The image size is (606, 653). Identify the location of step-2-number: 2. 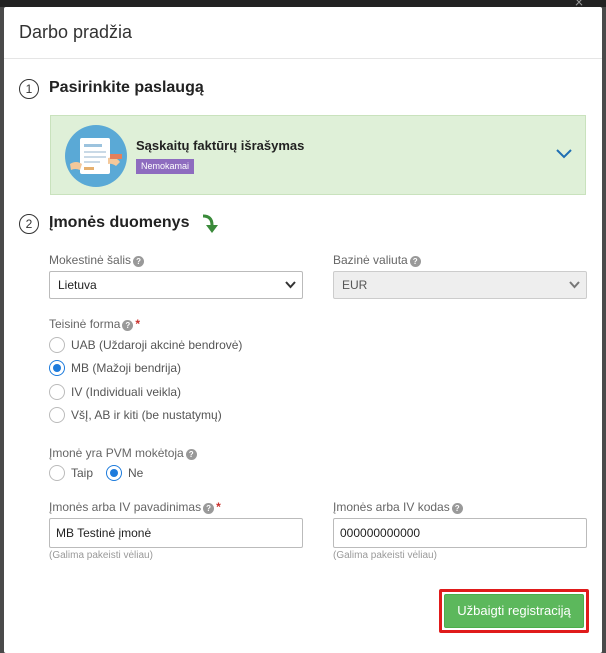
(29, 224).